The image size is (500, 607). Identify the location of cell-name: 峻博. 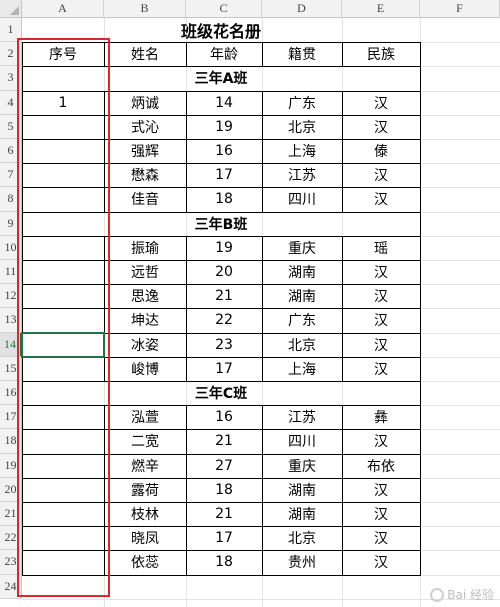
(145, 369).